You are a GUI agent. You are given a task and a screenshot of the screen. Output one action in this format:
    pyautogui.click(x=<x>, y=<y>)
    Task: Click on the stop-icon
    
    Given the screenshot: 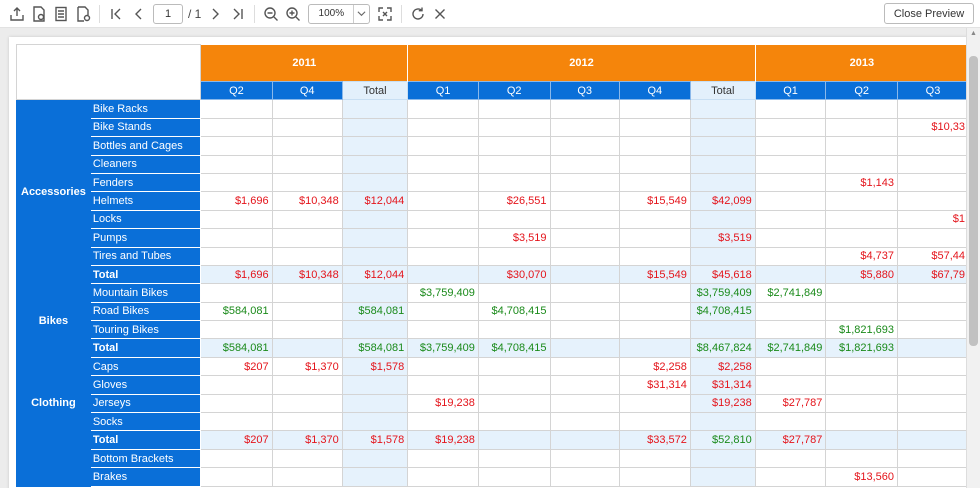 What is the action you would take?
    pyautogui.click(x=440, y=14)
    